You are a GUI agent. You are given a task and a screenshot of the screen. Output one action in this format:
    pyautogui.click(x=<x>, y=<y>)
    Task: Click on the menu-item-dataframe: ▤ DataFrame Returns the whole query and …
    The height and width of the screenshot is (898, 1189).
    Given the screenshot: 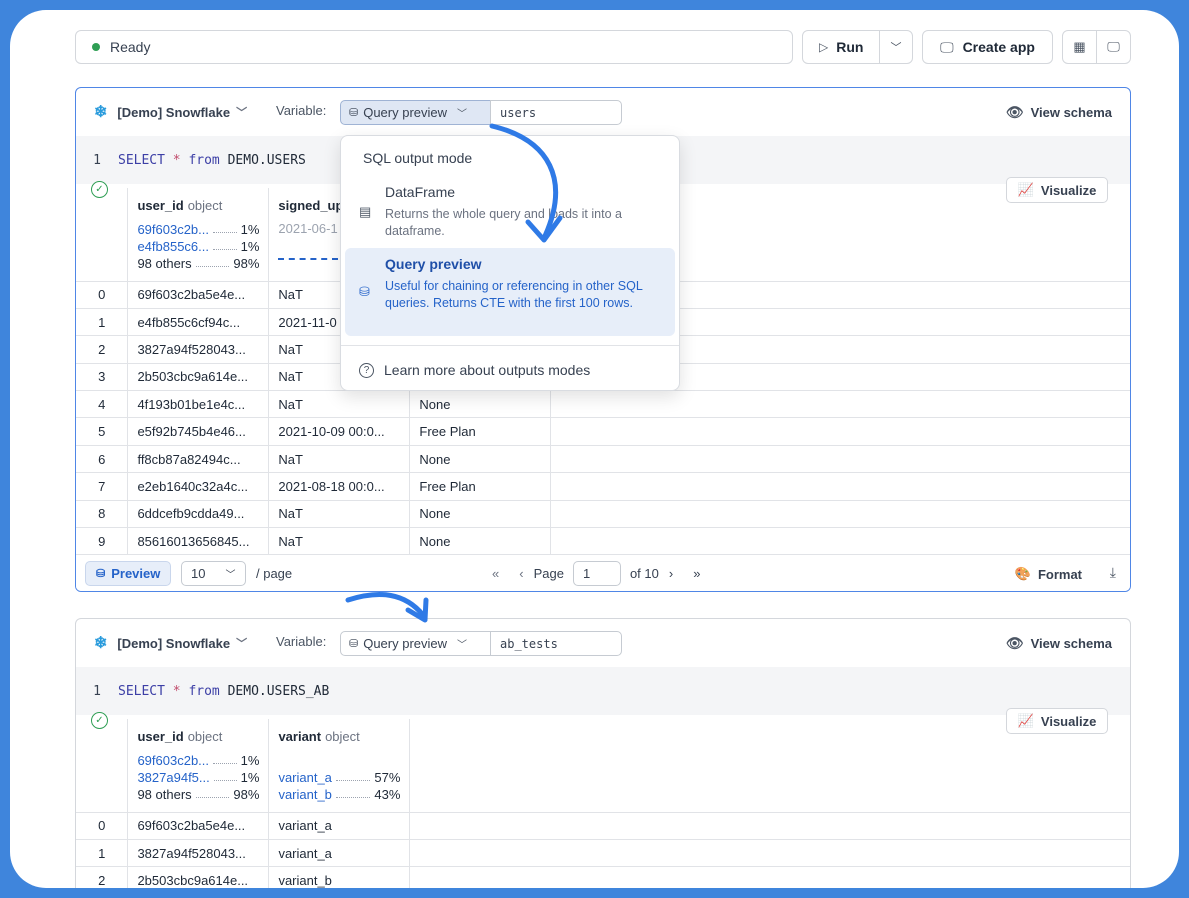 What is the action you would take?
    pyautogui.click(x=510, y=211)
    